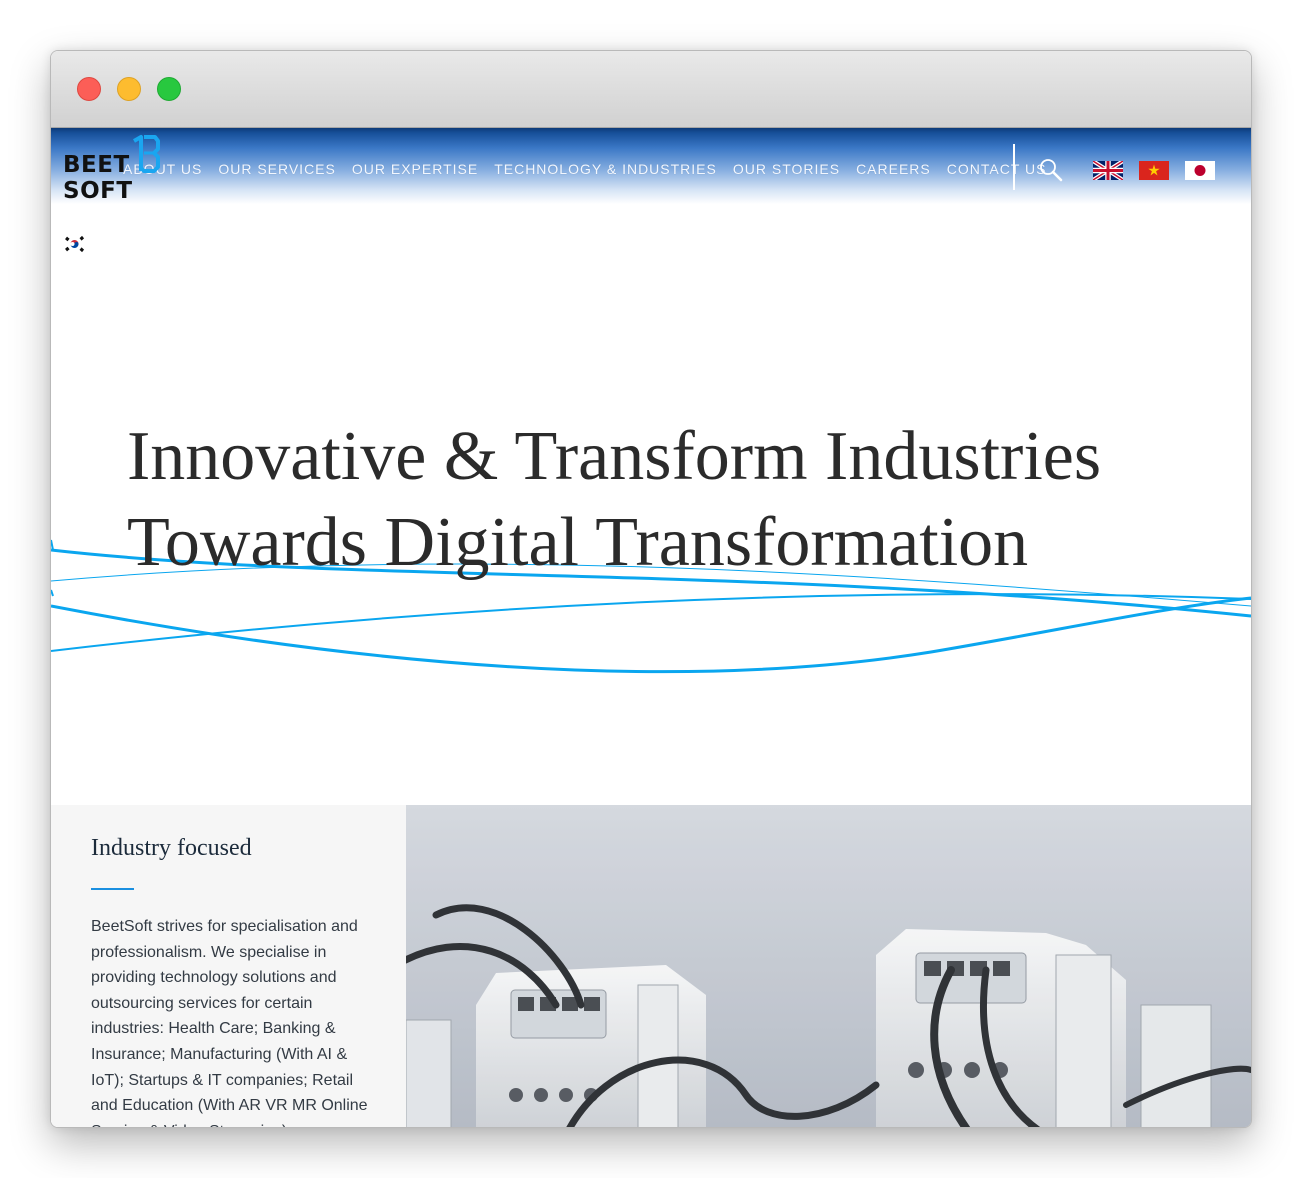 Image resolution: width=1302 pixels, height=1178 pixels. I want to click on logo-mark-icon, so click(146, 154).